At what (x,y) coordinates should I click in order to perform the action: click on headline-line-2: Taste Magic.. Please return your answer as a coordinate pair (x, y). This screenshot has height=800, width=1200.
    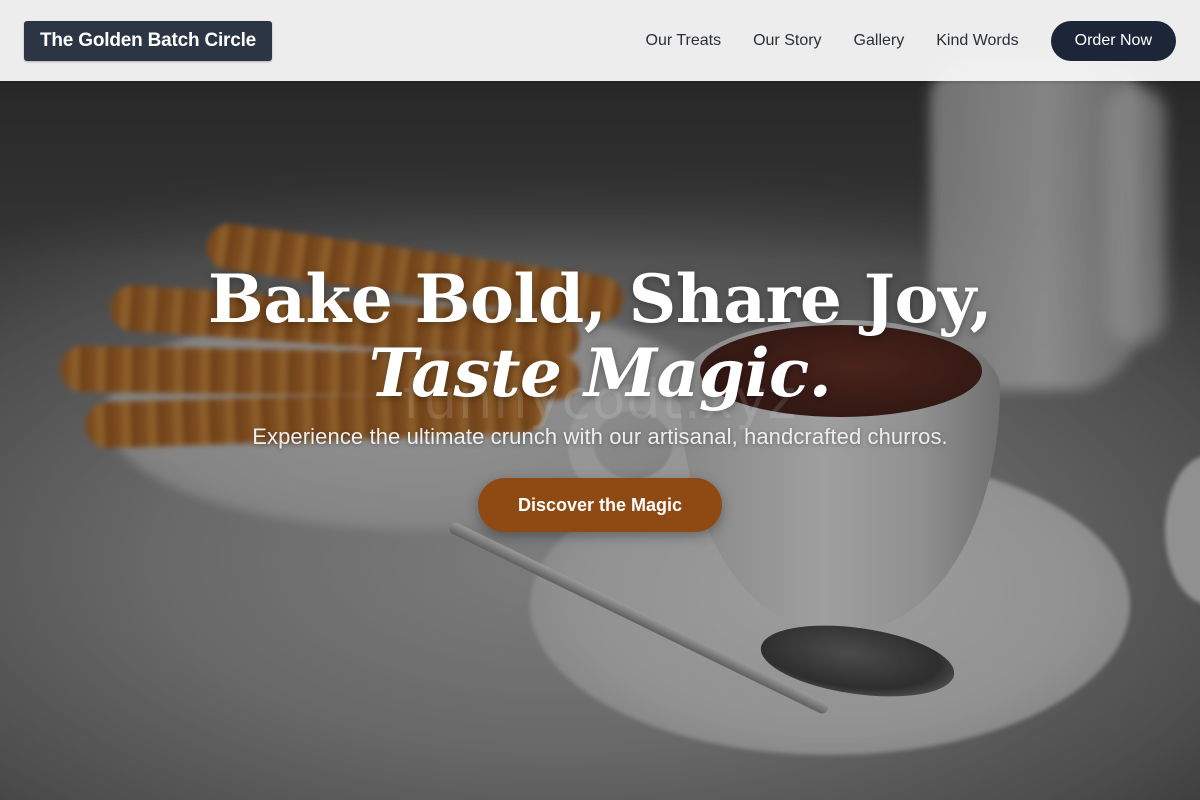
    Looking at the image, I should click on (600, 373).